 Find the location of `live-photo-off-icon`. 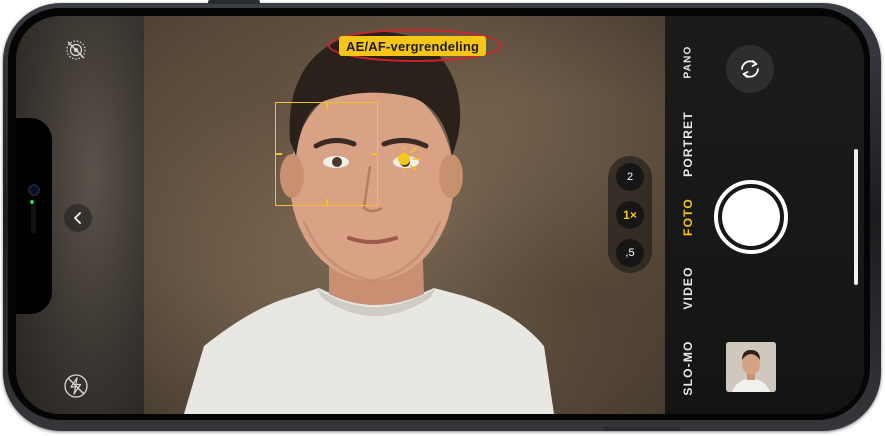

live-photo-off-icon is located at coordinates (76, 50).